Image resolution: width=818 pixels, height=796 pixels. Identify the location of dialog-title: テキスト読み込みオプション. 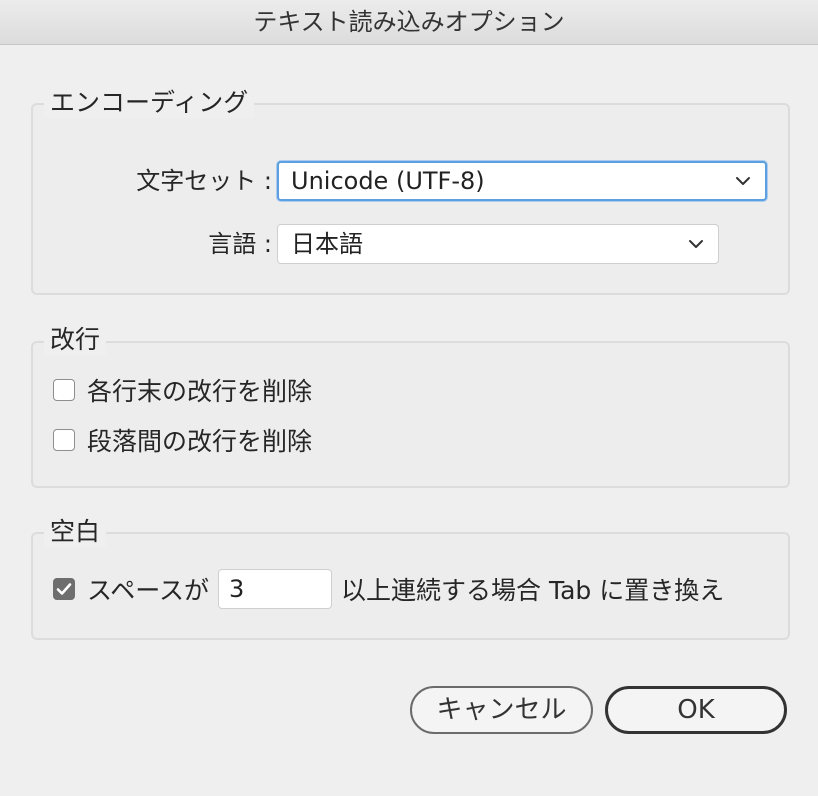
(409, 22).